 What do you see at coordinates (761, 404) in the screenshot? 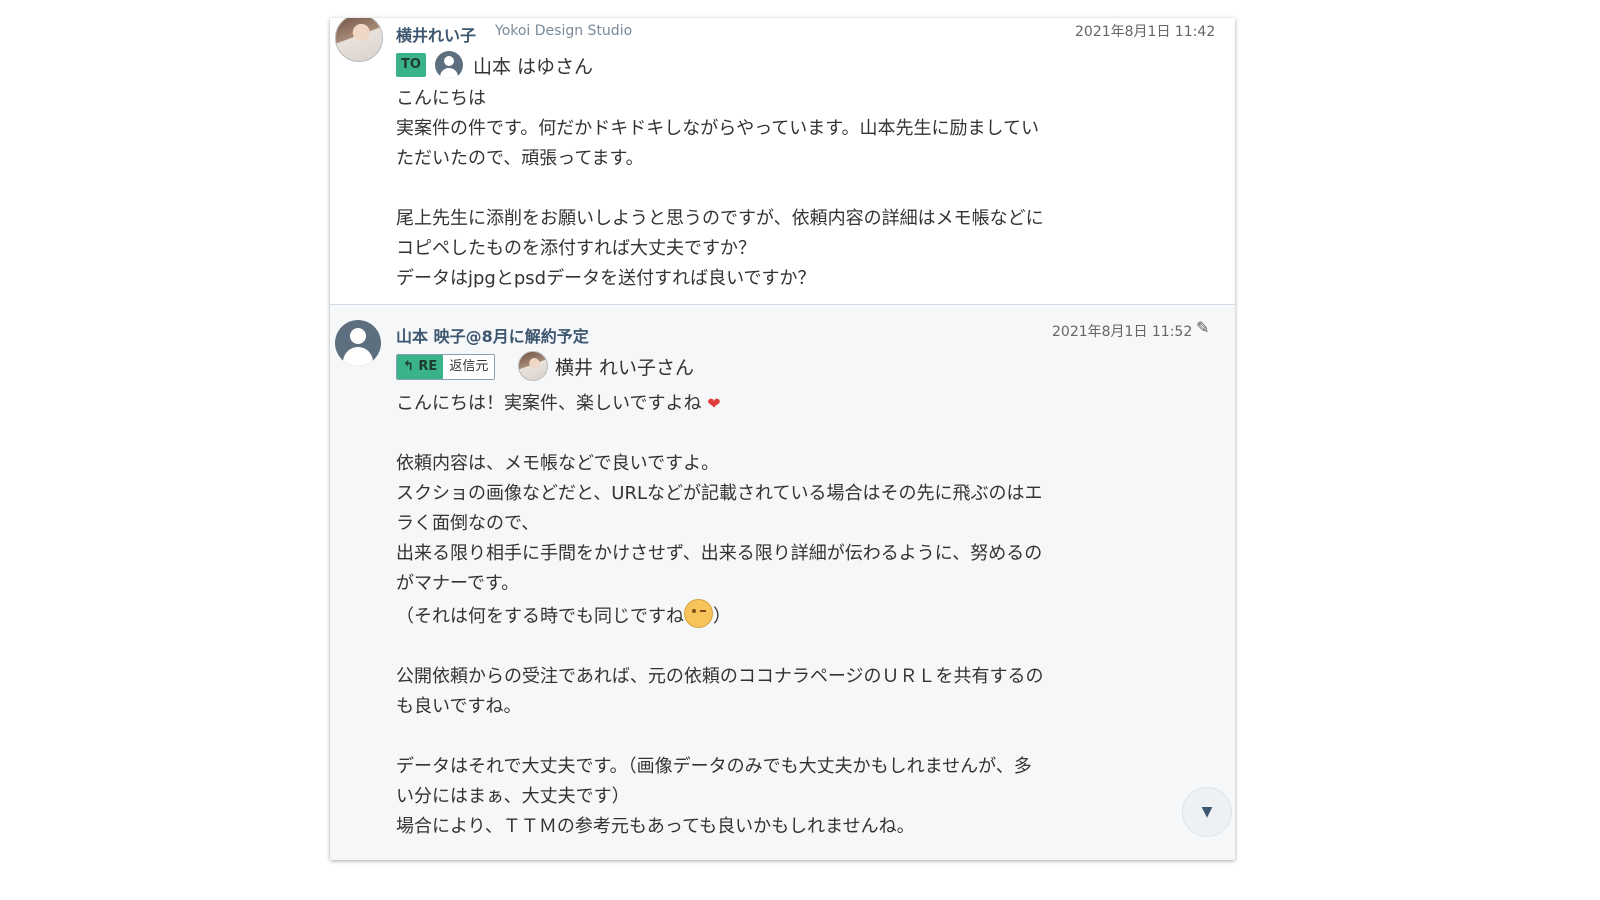
I see `message-line: こんにちは！実案件、楽しいですよね ❤` at bounding box center [761, 404].